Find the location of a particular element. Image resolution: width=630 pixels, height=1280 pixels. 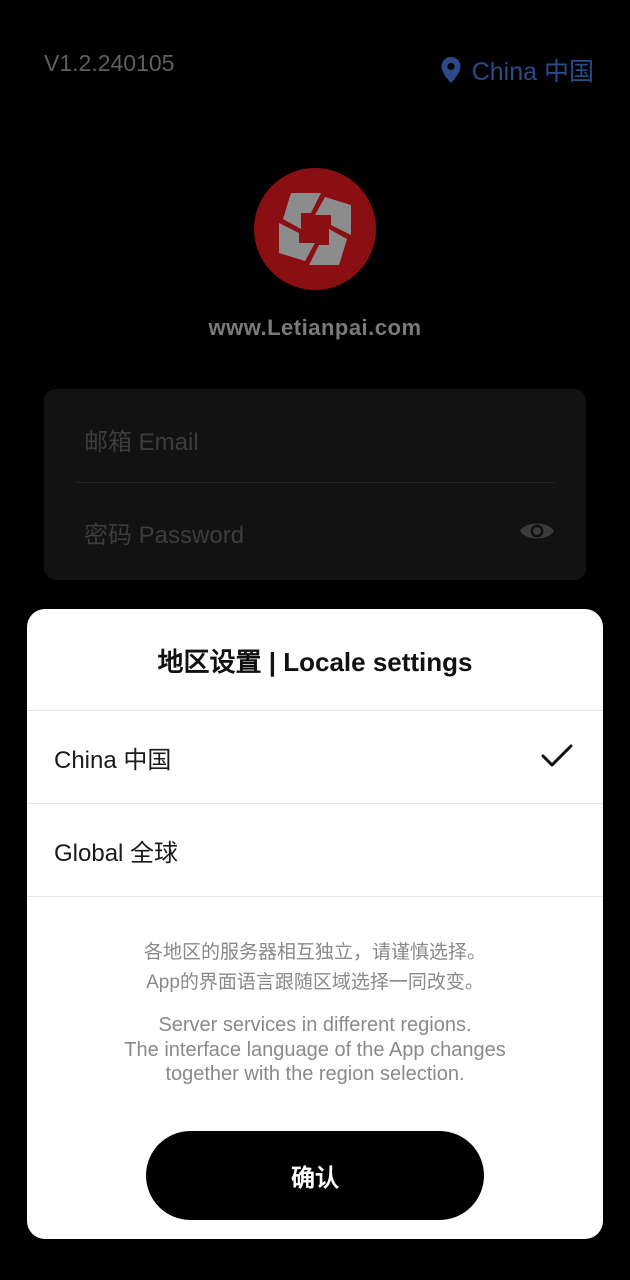

option-label: China 中国 is located at coordinates (113, 760).